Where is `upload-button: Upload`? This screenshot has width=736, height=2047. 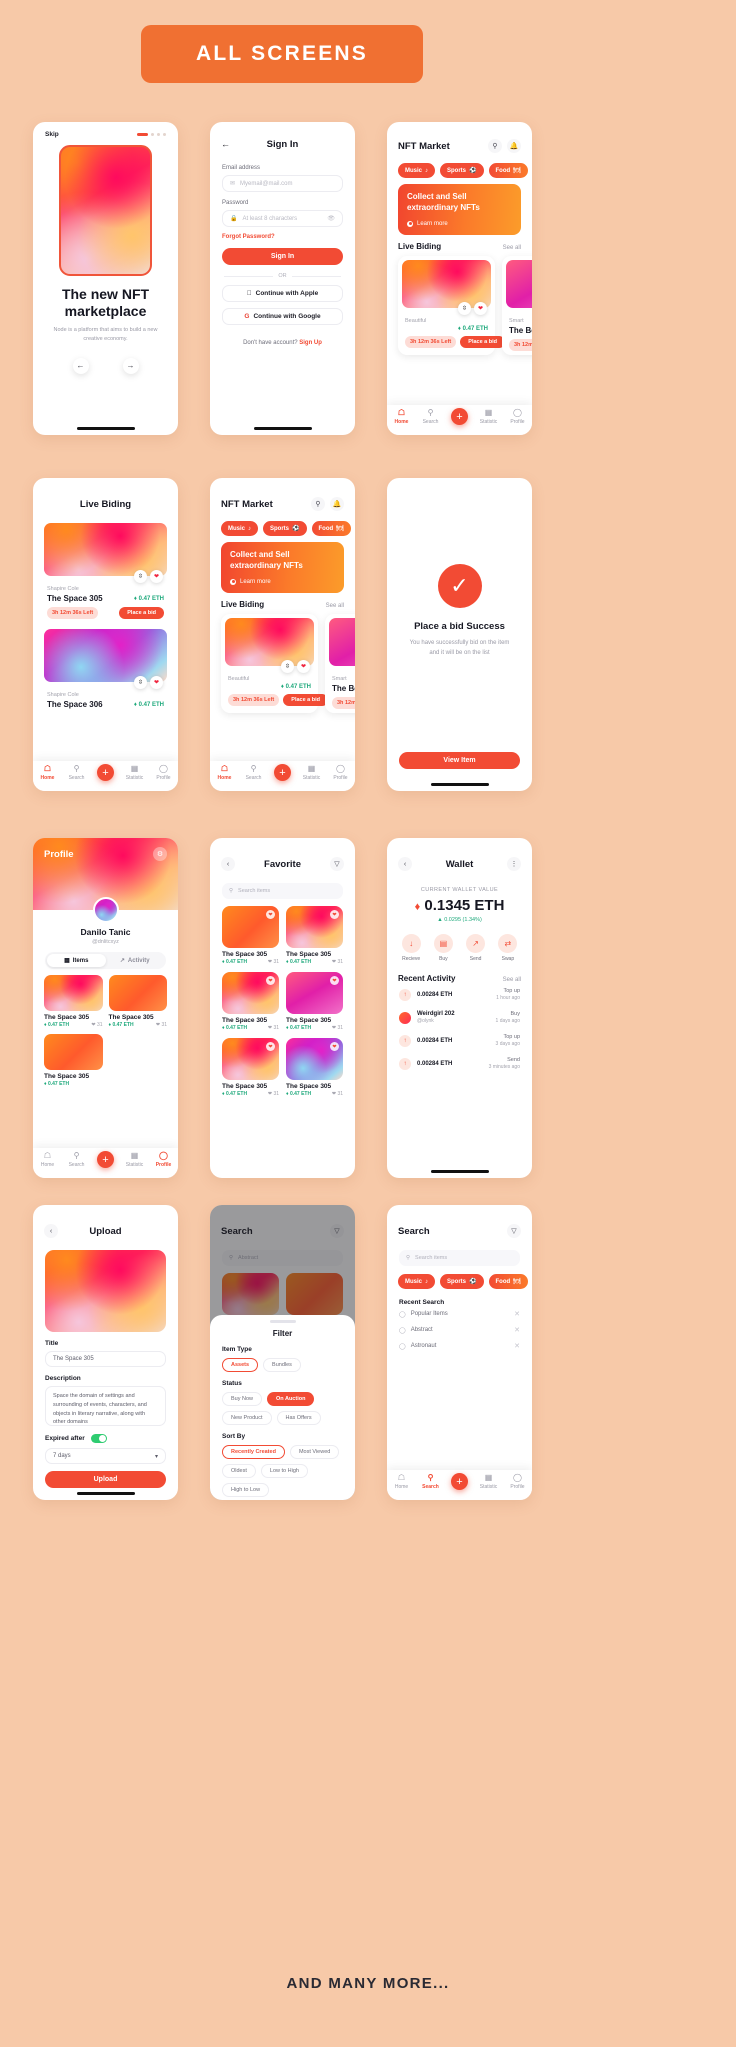 upload-button: Upload is located at coordinates (105, 1479).